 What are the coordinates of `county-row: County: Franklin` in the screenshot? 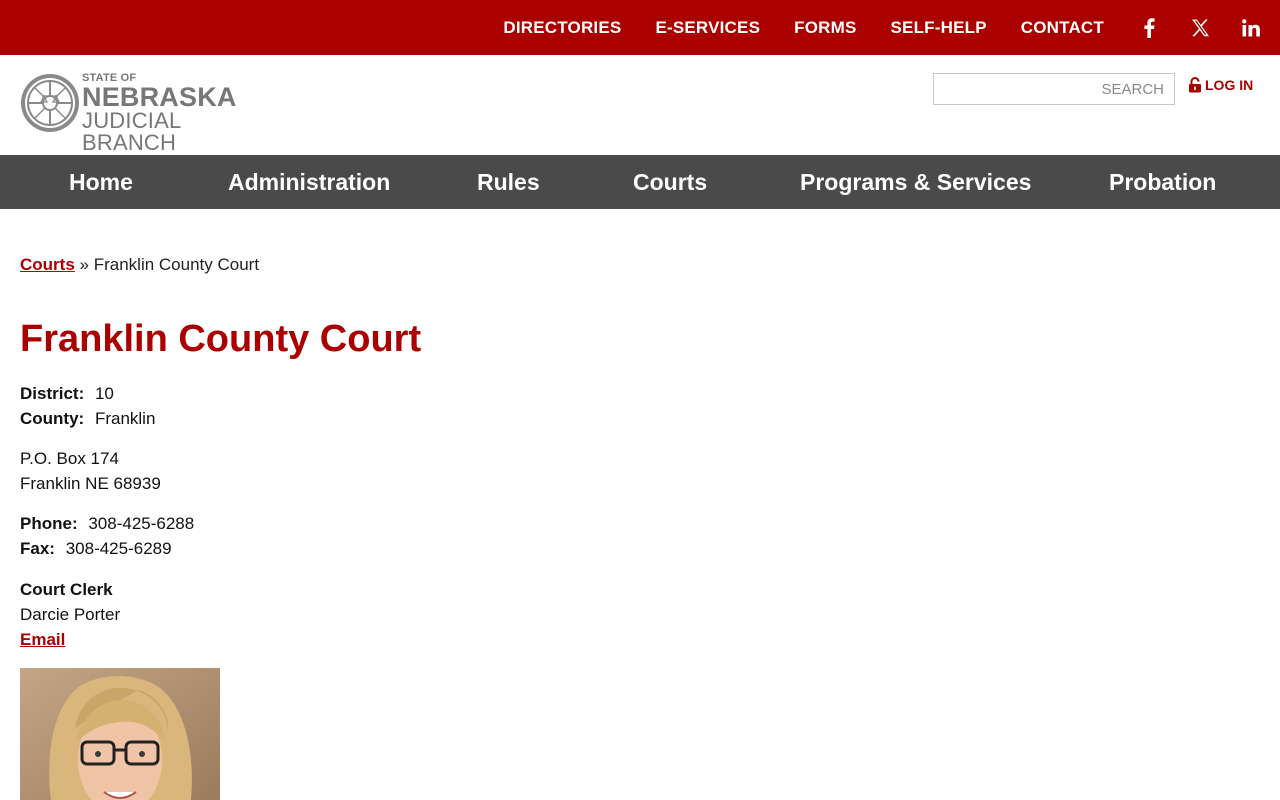 It's located at (87, 419).